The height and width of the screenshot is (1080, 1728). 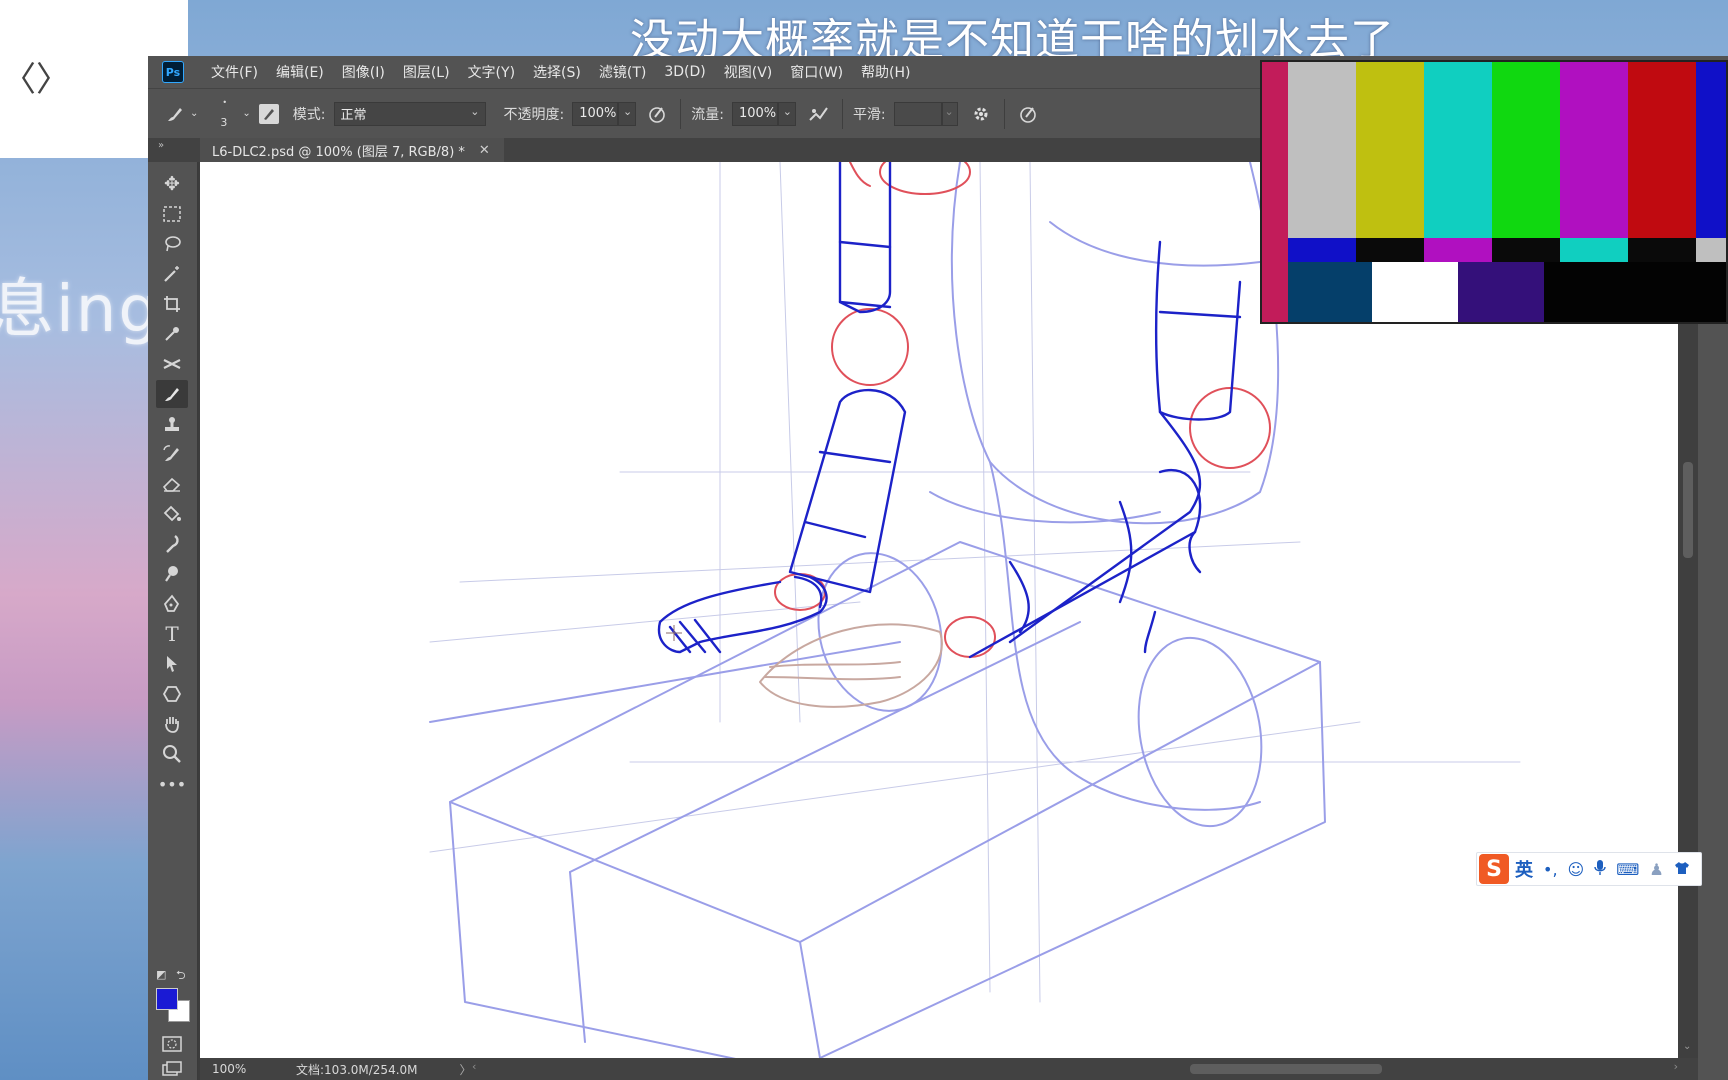 What do you see at coordinates (172, 424) in the screenshot?
I see `stamp-icon` at bounding box center [172, 424].